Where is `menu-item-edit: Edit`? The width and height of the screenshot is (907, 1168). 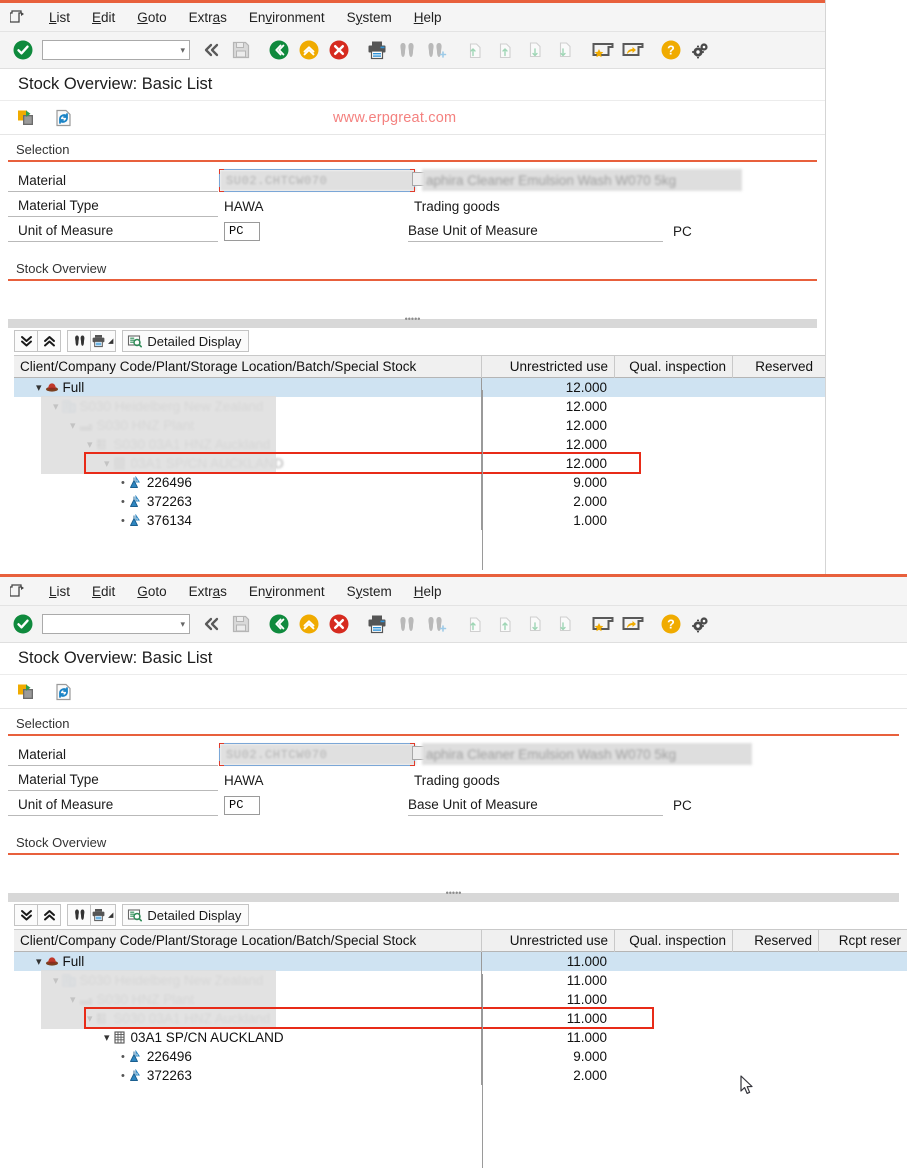 menu-item-edit: Edit is located at coordinates (103, 17).